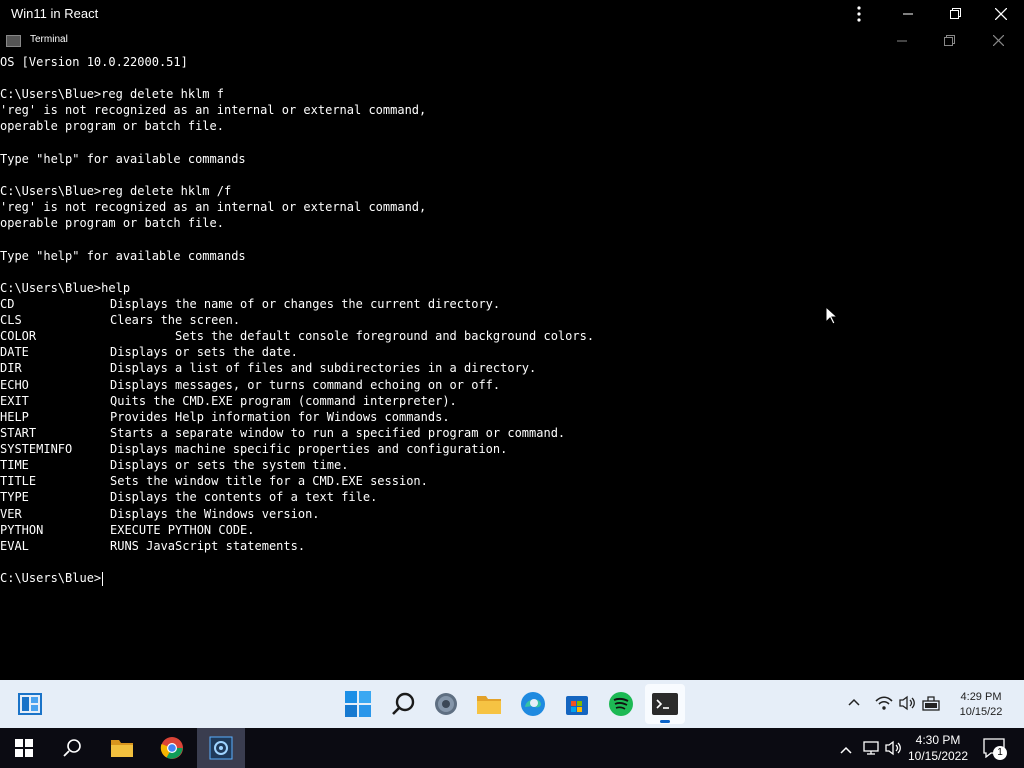 This screenshot has height=768, width=1024. I want to click on help-description: Clears the screen., so click(175, 320).